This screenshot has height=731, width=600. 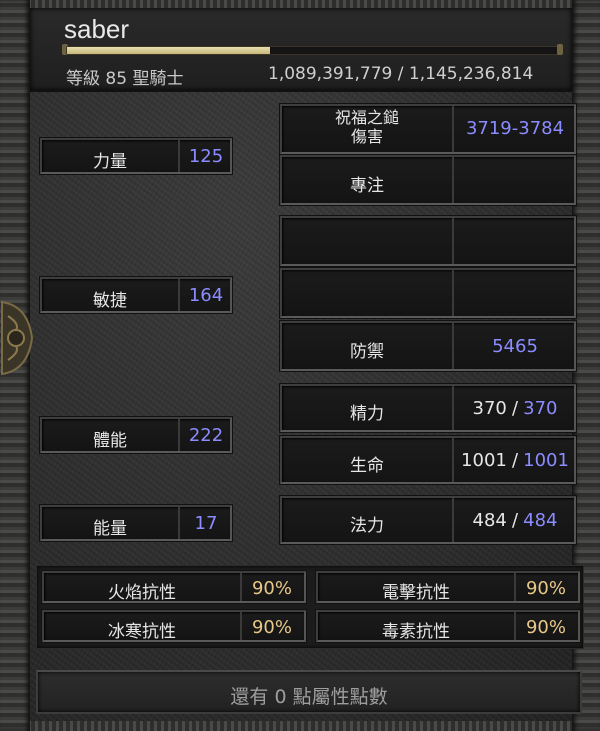 What do you see at coordinates (428, 180) in the screenshot?
I see `focus-row: 專注` at bounding box center [428, 180].